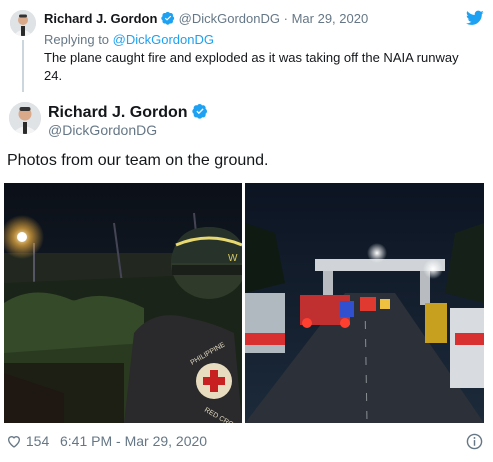 This screenshot has width=493, height=462. I want to click on twitter-bird-icon, so click(475, 18).